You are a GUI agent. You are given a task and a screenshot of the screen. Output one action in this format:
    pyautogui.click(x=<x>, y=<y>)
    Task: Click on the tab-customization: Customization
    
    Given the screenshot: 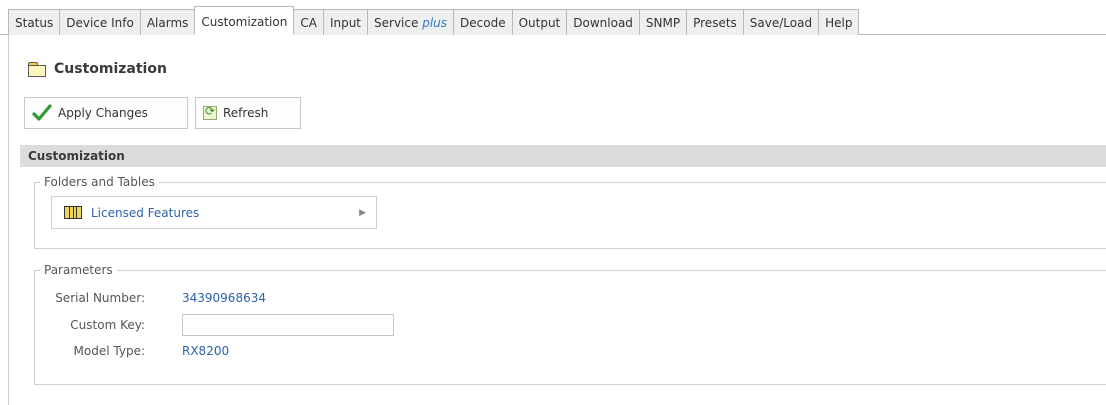 What is the action you would take?
    pyautogui.click(x=244, y=20)
    